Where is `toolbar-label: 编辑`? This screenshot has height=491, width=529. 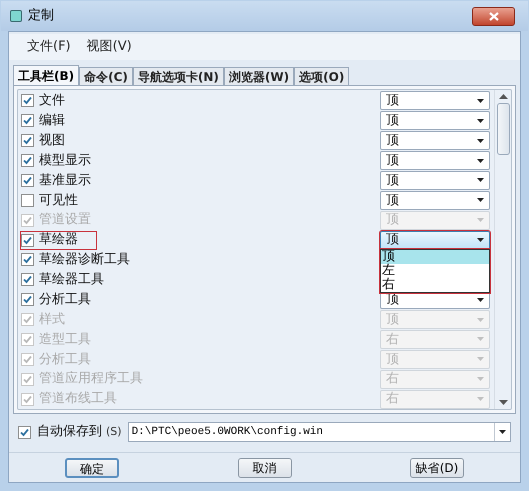
toolbar-label: 编辑 is located at coordinates (52, 121).